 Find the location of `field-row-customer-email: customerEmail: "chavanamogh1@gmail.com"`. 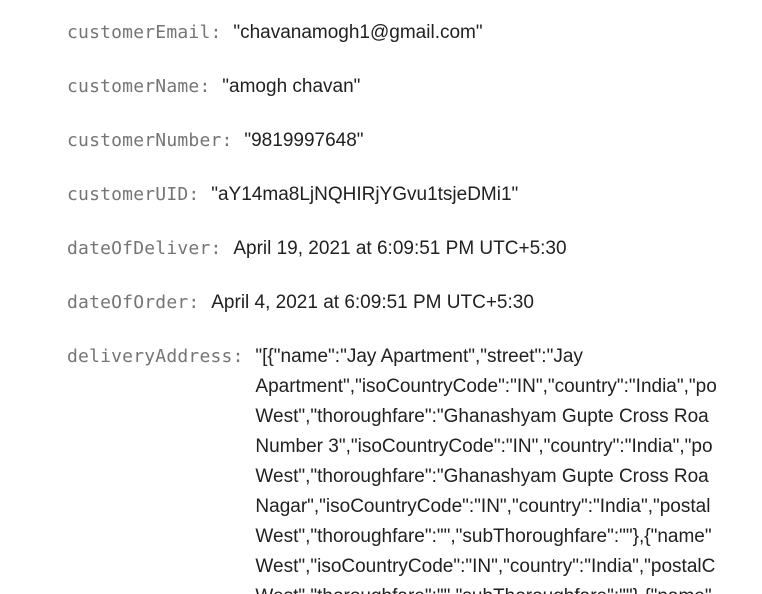

field-row-customer-email: customerEmail: "chavanamogh1@gmail.com" is located at coordinates (414, 33).